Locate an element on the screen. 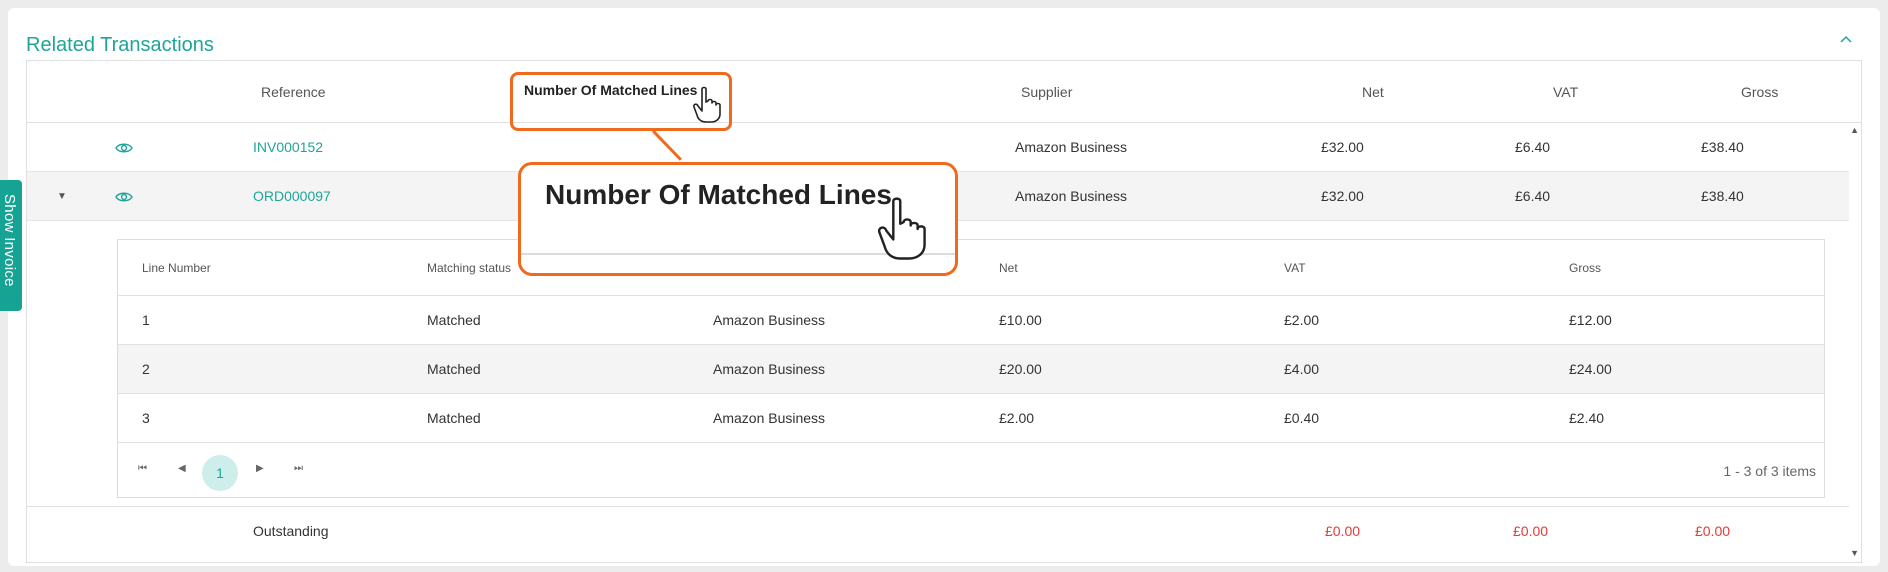 The width and height of the screenshot is (1888, 572). line-number-cell: 2 is located at coordinates (146, 369).